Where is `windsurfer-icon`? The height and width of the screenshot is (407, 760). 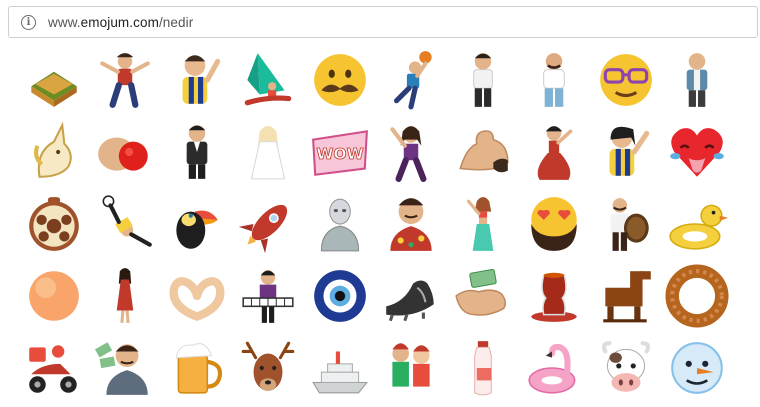 windsurfer-icon is located at coordinates (268, 79).